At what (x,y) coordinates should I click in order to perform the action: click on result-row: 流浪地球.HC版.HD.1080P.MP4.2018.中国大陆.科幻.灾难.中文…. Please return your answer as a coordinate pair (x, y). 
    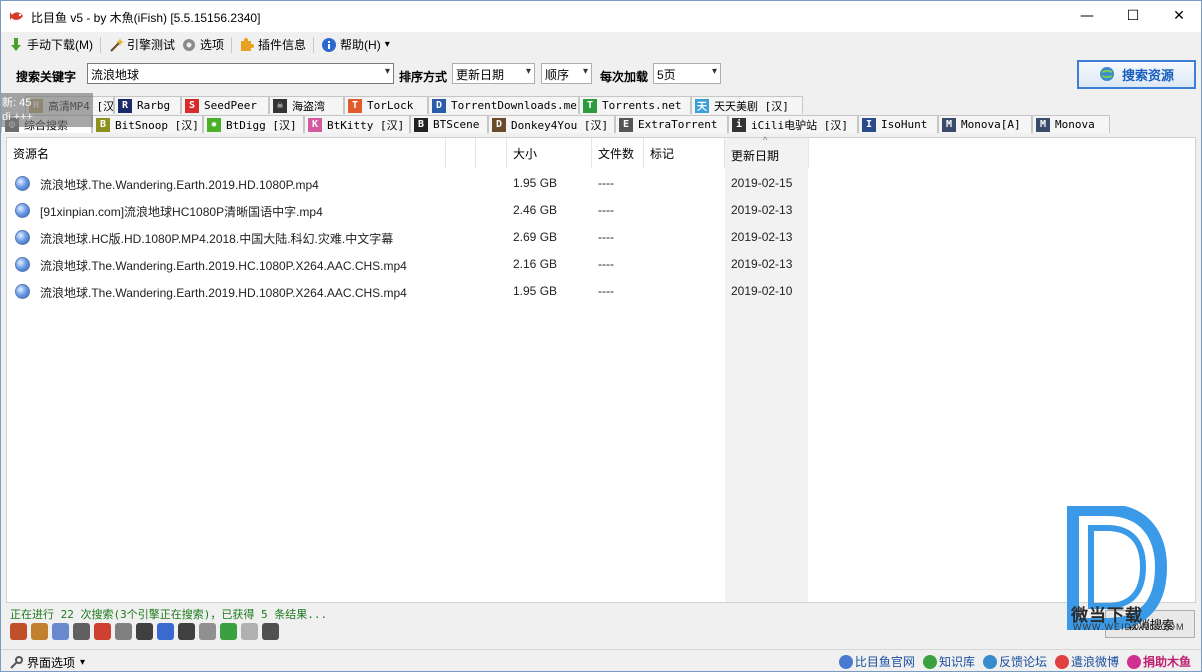
    Looking at the image, I should click on (601, 237).